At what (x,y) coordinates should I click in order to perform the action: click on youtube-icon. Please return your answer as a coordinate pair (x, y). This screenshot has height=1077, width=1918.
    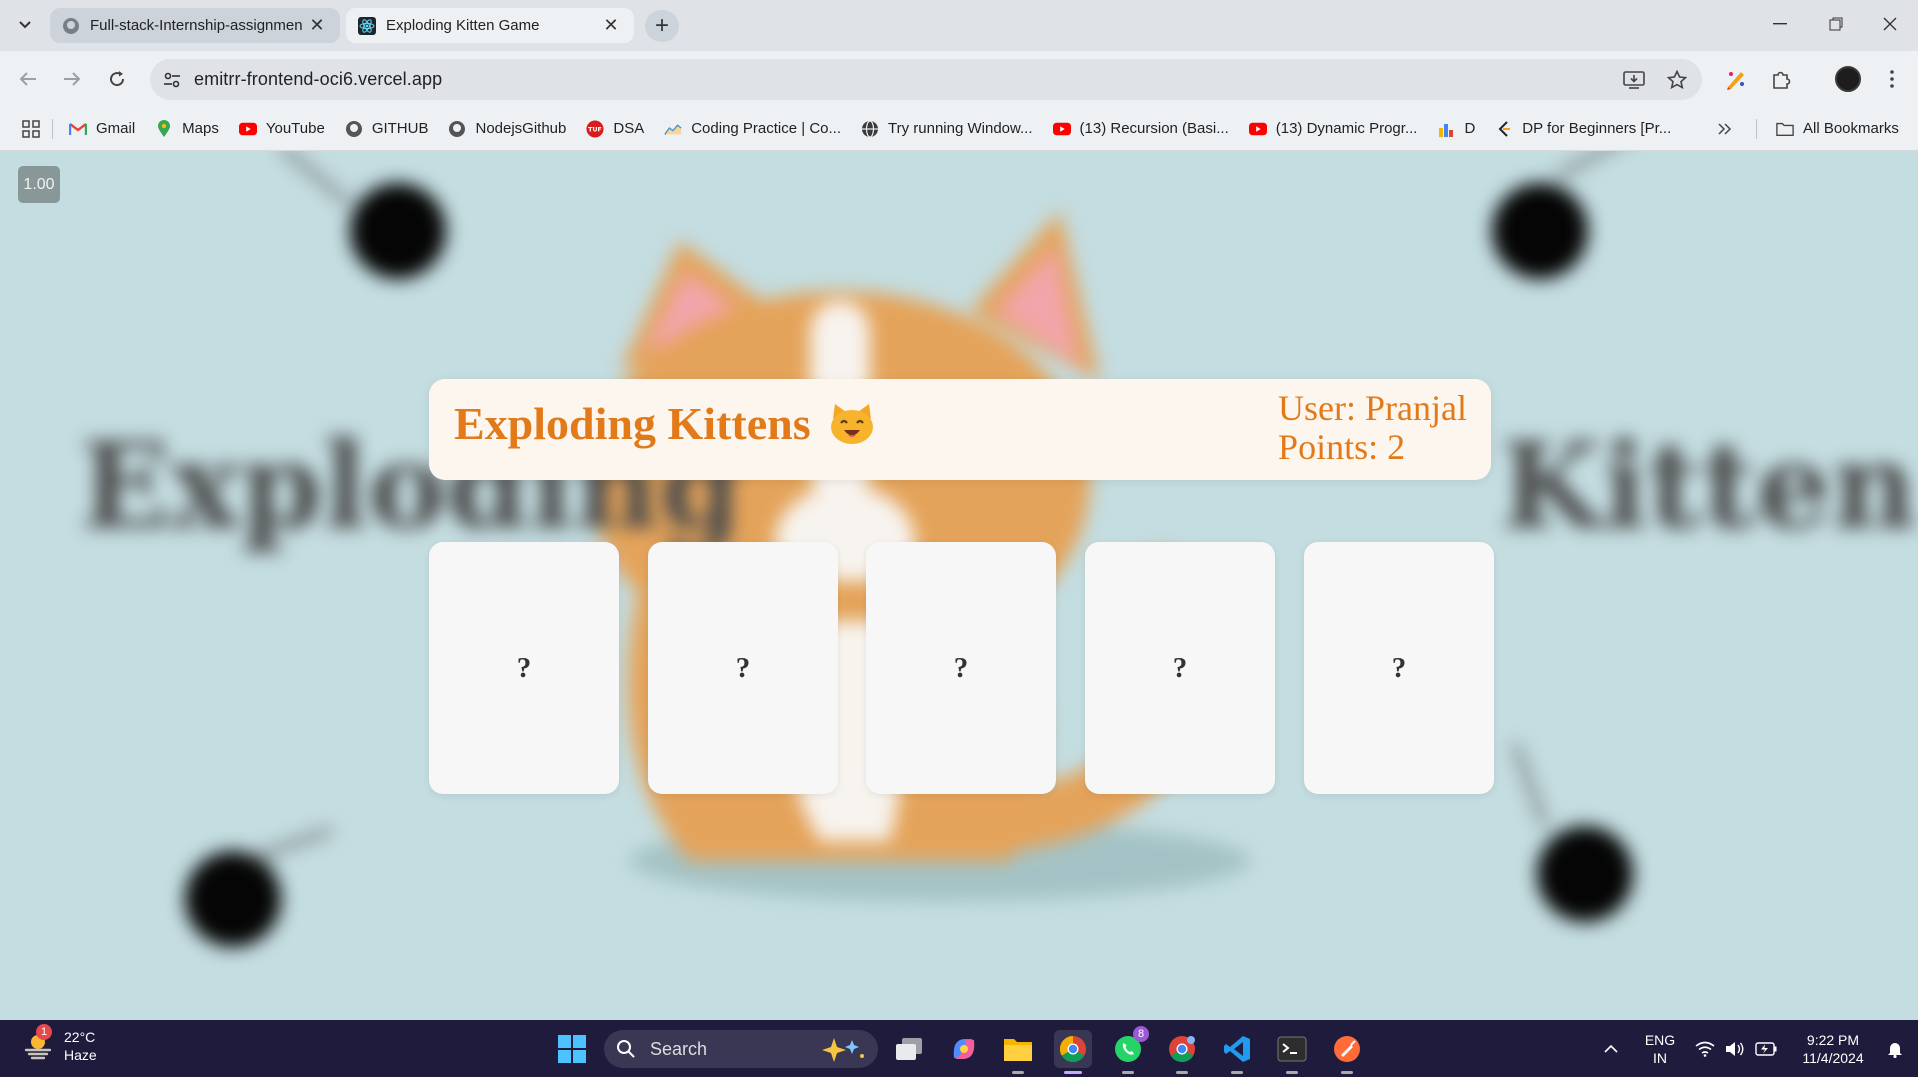
    Looking at the image, I should click on (1061, 129).